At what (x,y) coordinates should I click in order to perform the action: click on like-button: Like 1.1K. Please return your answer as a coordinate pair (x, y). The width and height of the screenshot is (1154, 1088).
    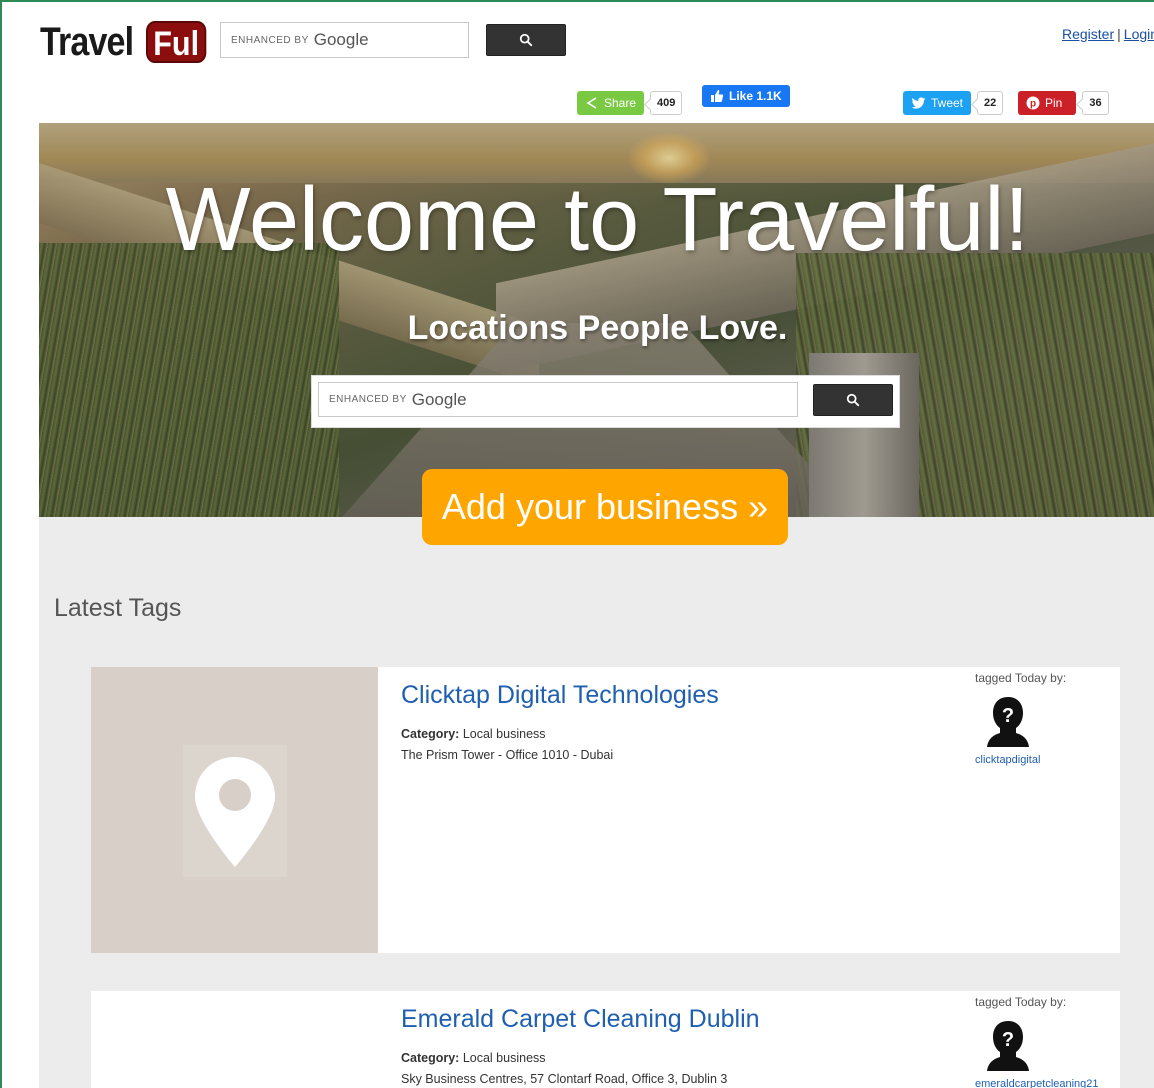
    Looking at the image, I should click on (746, 96).